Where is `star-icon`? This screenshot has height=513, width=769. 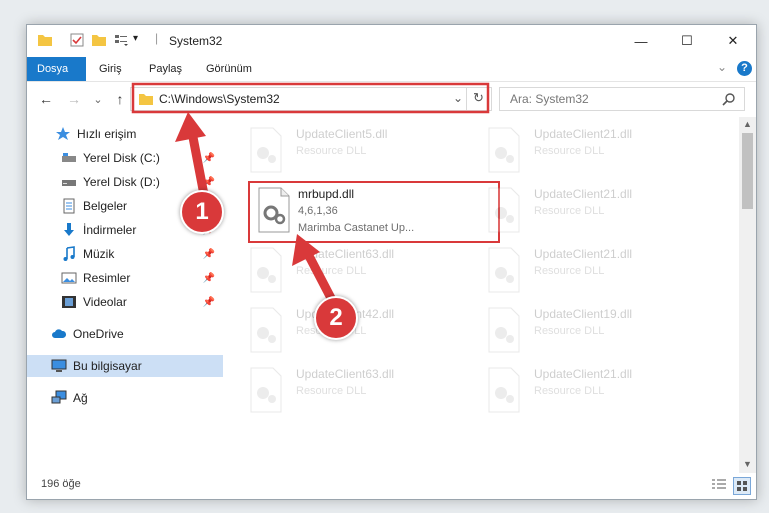 star-icon is located at coordinates (63, 133).